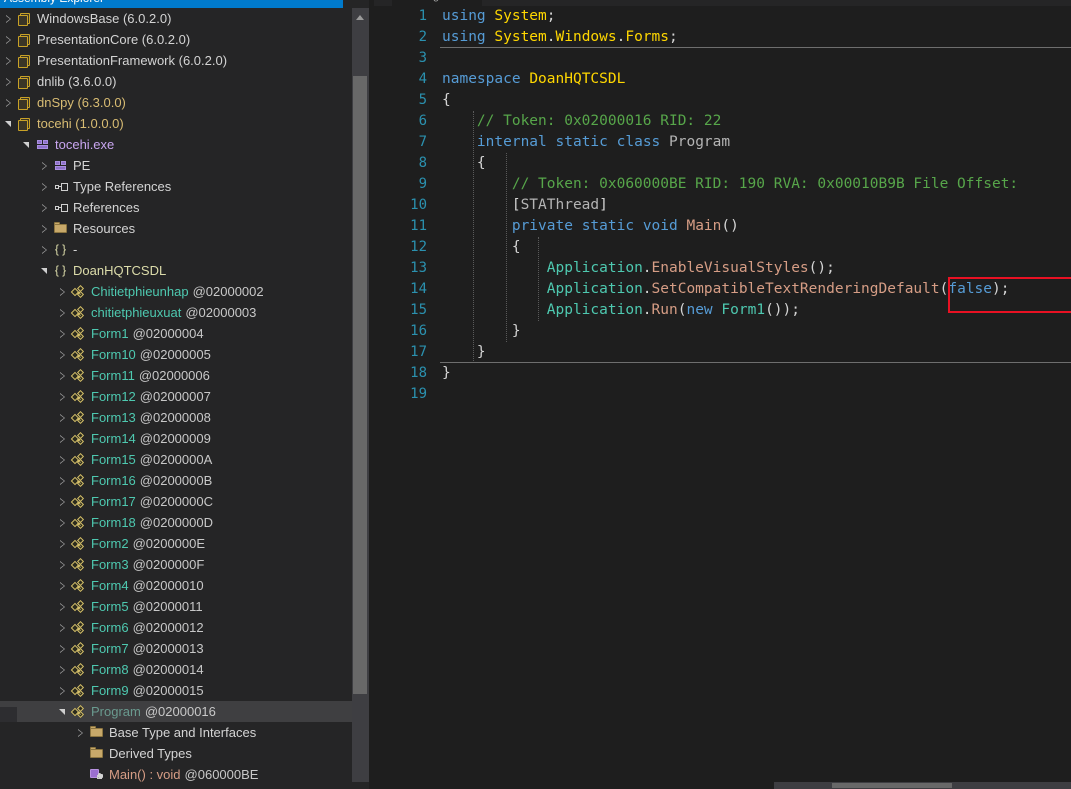 The width and height of the screenshot is (1071, 789). Describe the element at coordinates (722, 58) in the screenshot. I see `code-line: 3` at that location.